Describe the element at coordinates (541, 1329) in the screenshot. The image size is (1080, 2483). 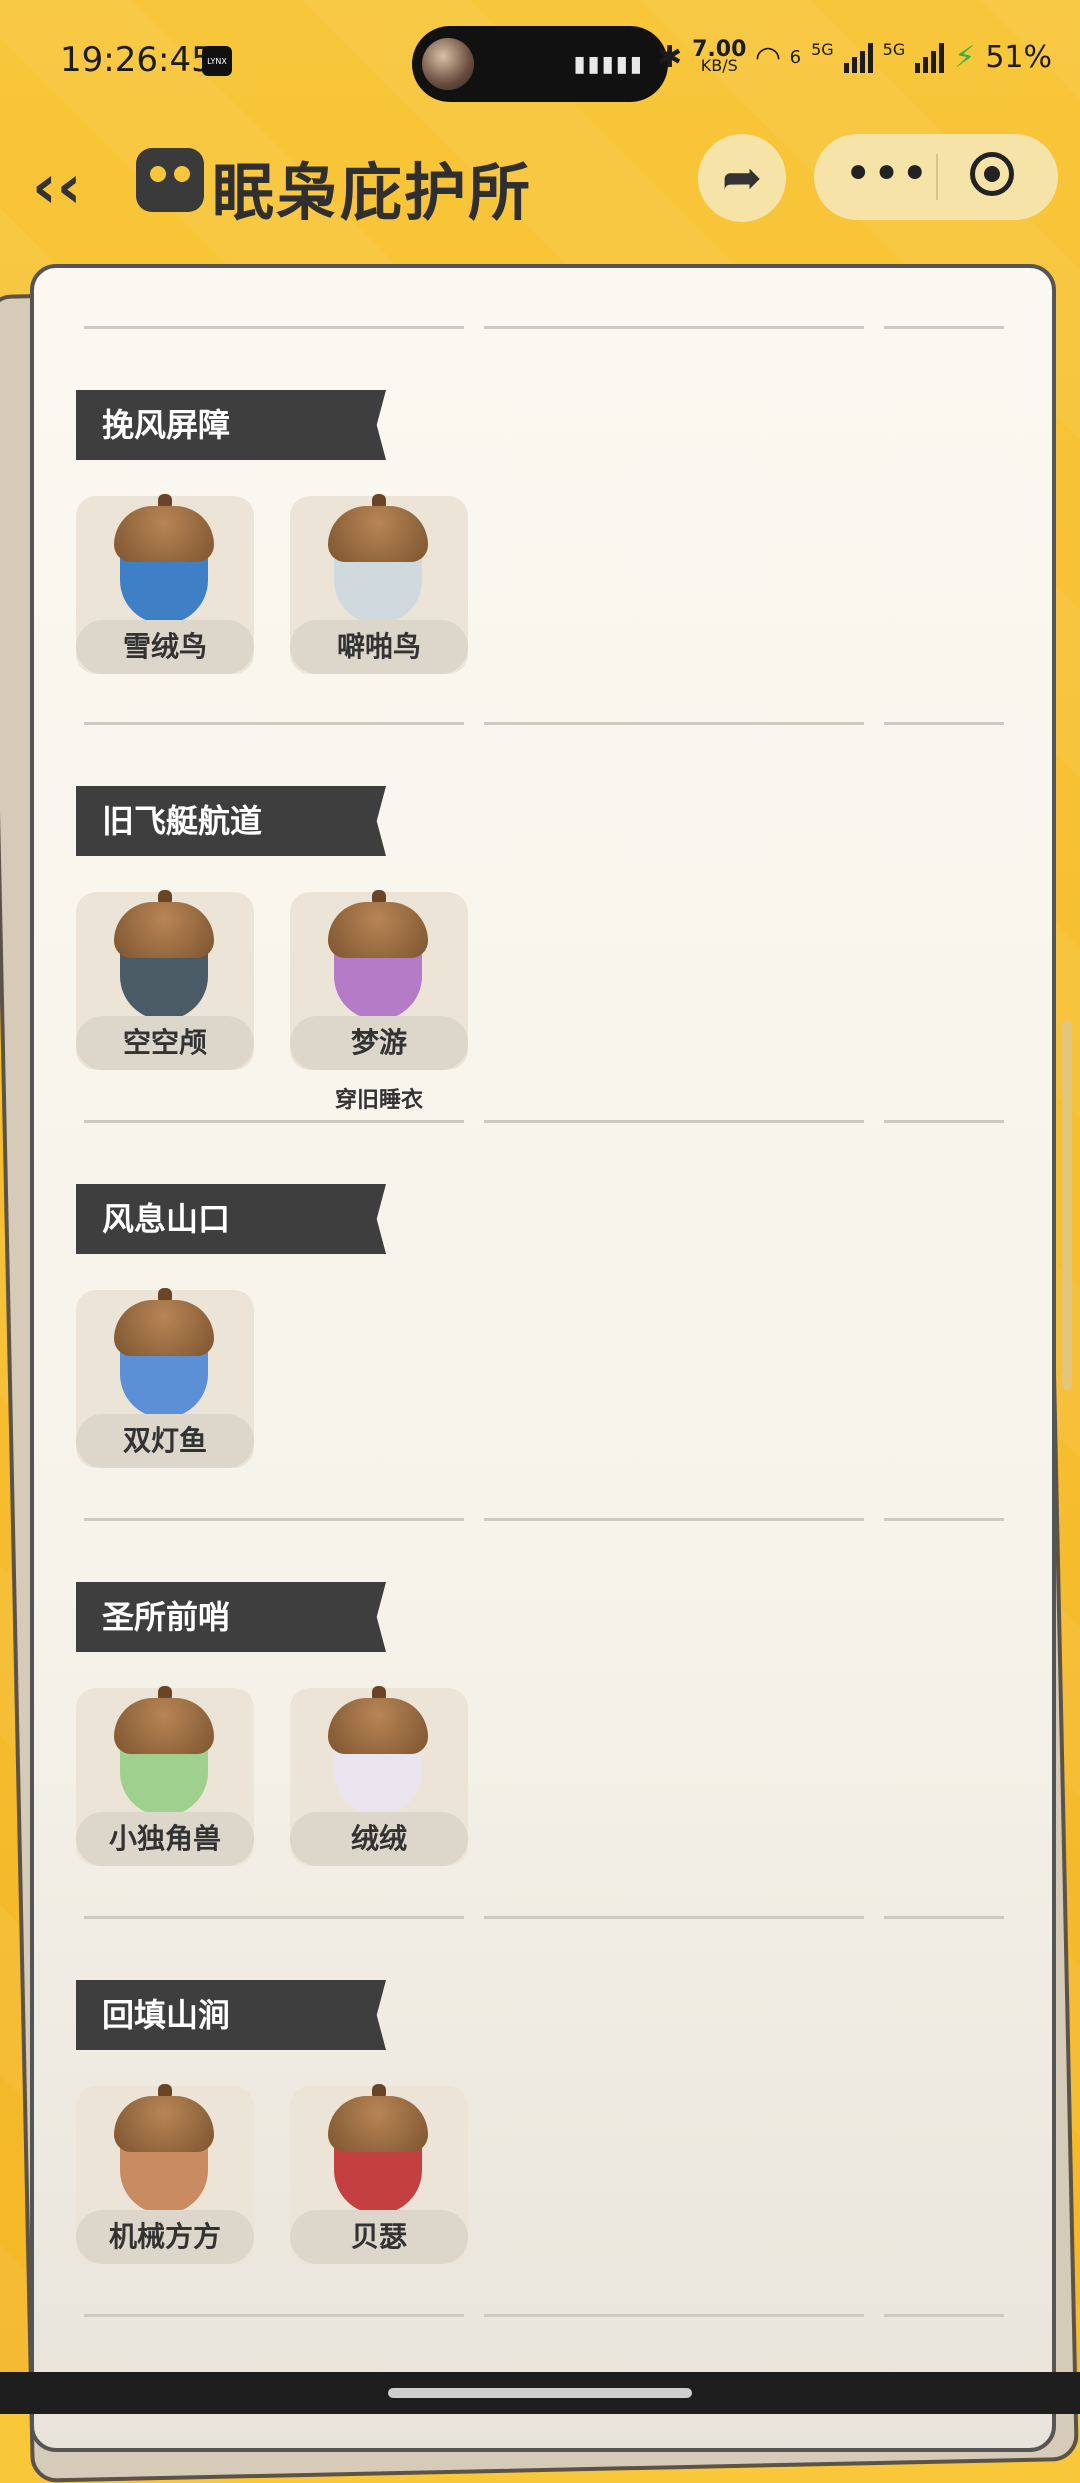
I see `section-wind-pass: 风息山口 双灯鱼` at that location.